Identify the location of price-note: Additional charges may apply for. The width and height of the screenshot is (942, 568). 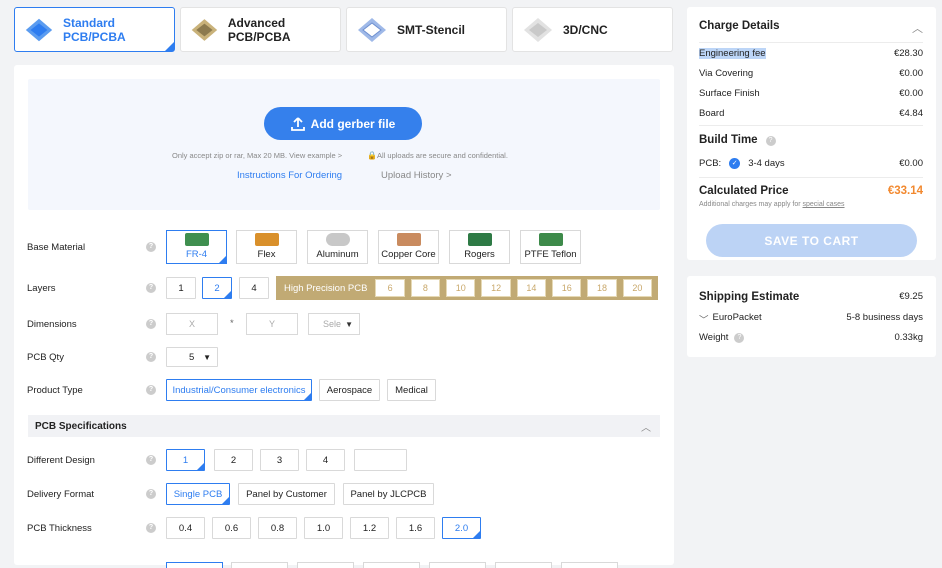
(751, 204).